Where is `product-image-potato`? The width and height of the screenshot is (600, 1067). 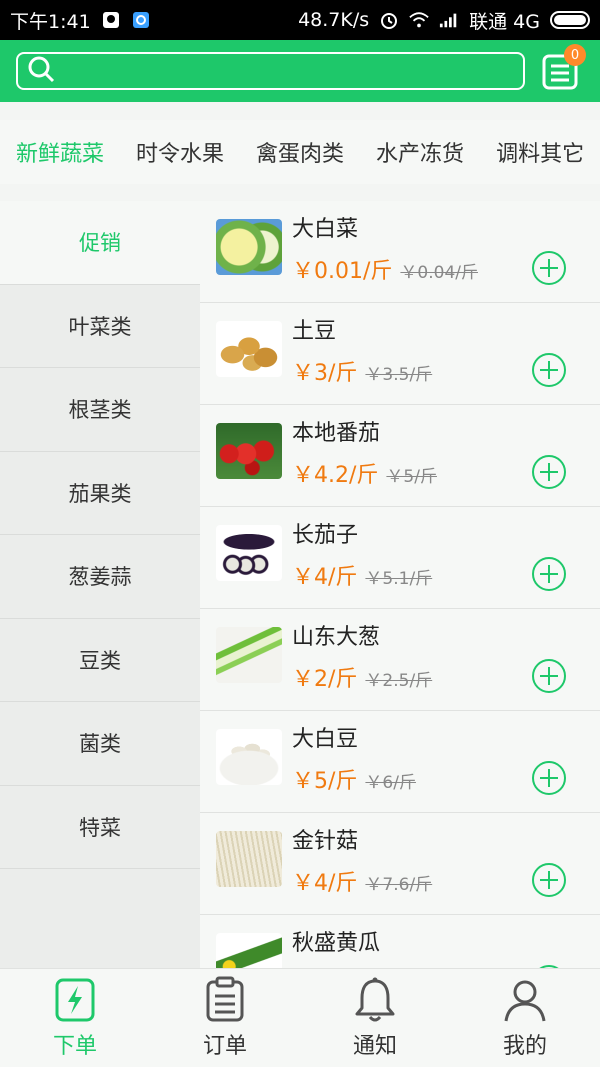 product-image-potato is located at coordinates (249, 349).